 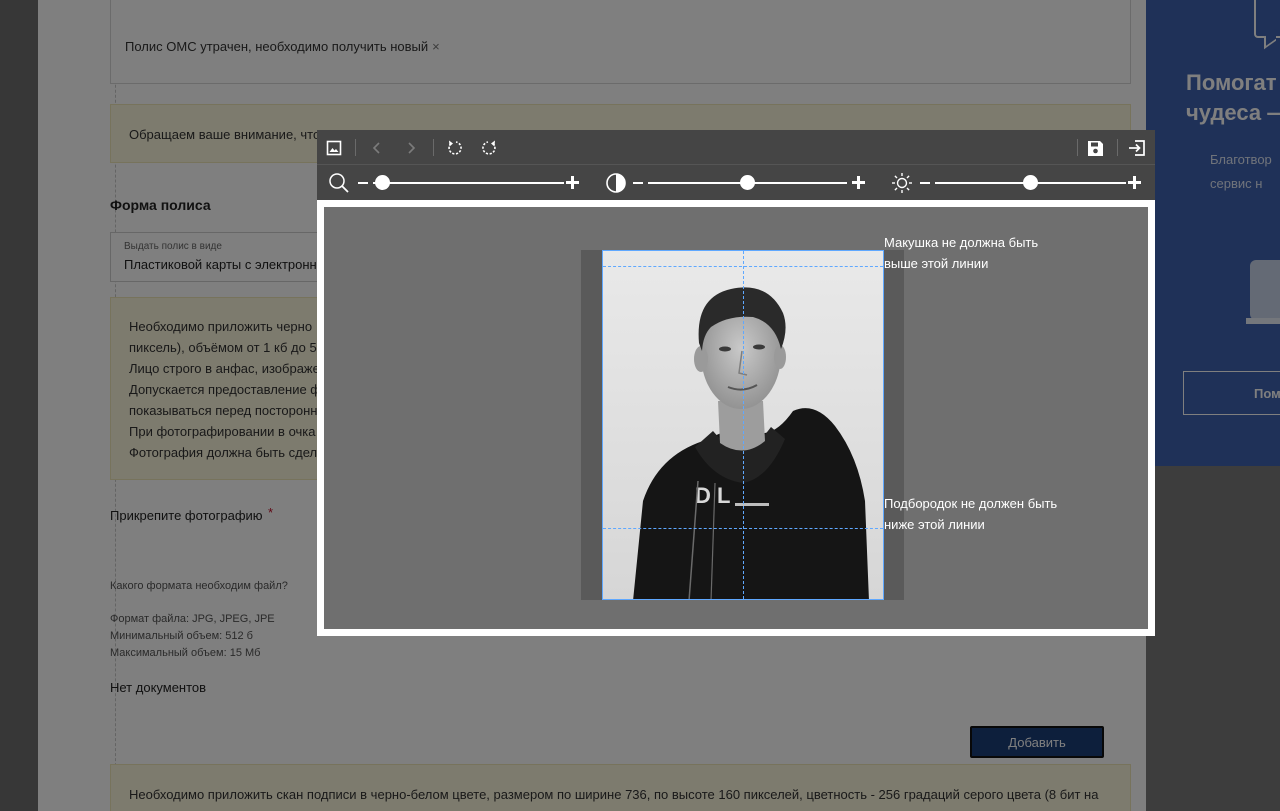 I want to click on hint-line: ниже этой линии, so click(x=934, y=524).